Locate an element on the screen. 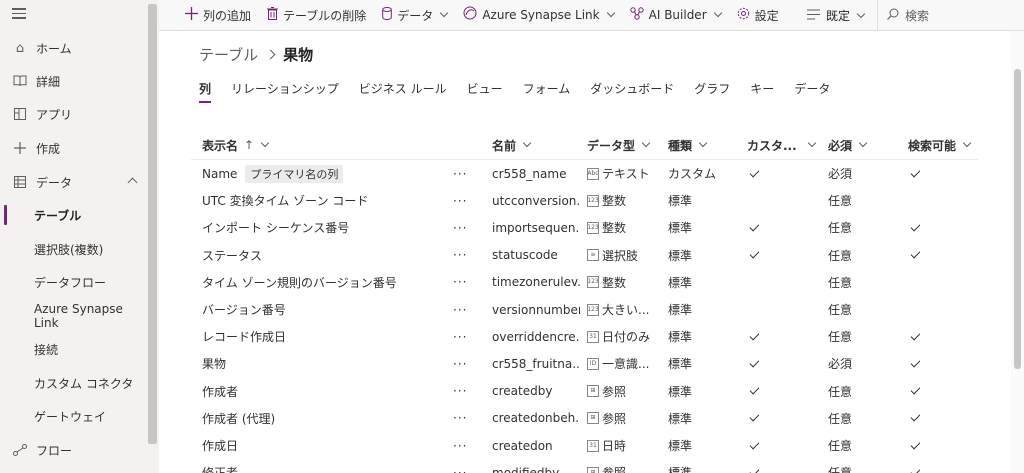  table-row: ステータス ··· statuscode ≡ 選択肢 標準 任意 is located at coordinates (584, 255).